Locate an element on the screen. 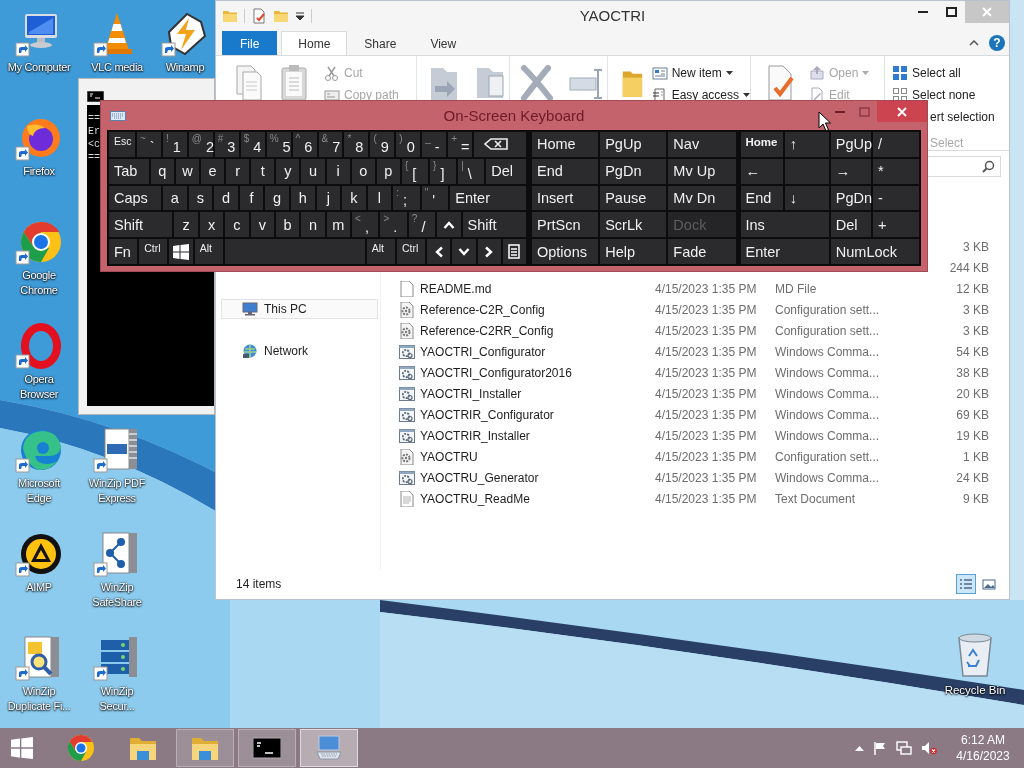  keyboard-key: j is located at coordinates (328, 198).